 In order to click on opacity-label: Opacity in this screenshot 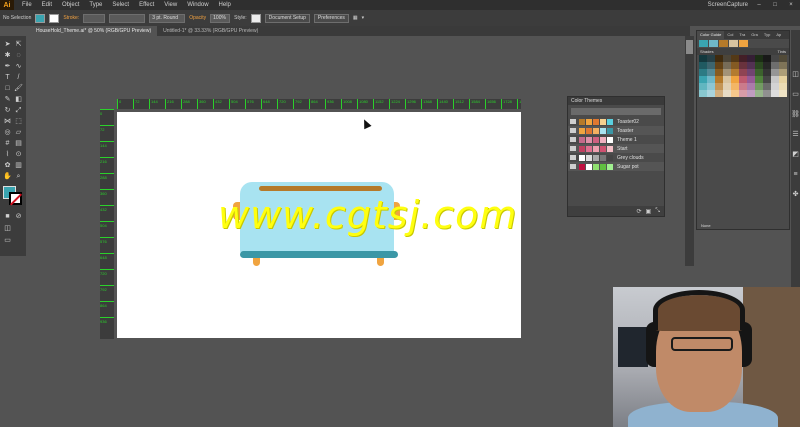, I will do `click(197, 18)`.